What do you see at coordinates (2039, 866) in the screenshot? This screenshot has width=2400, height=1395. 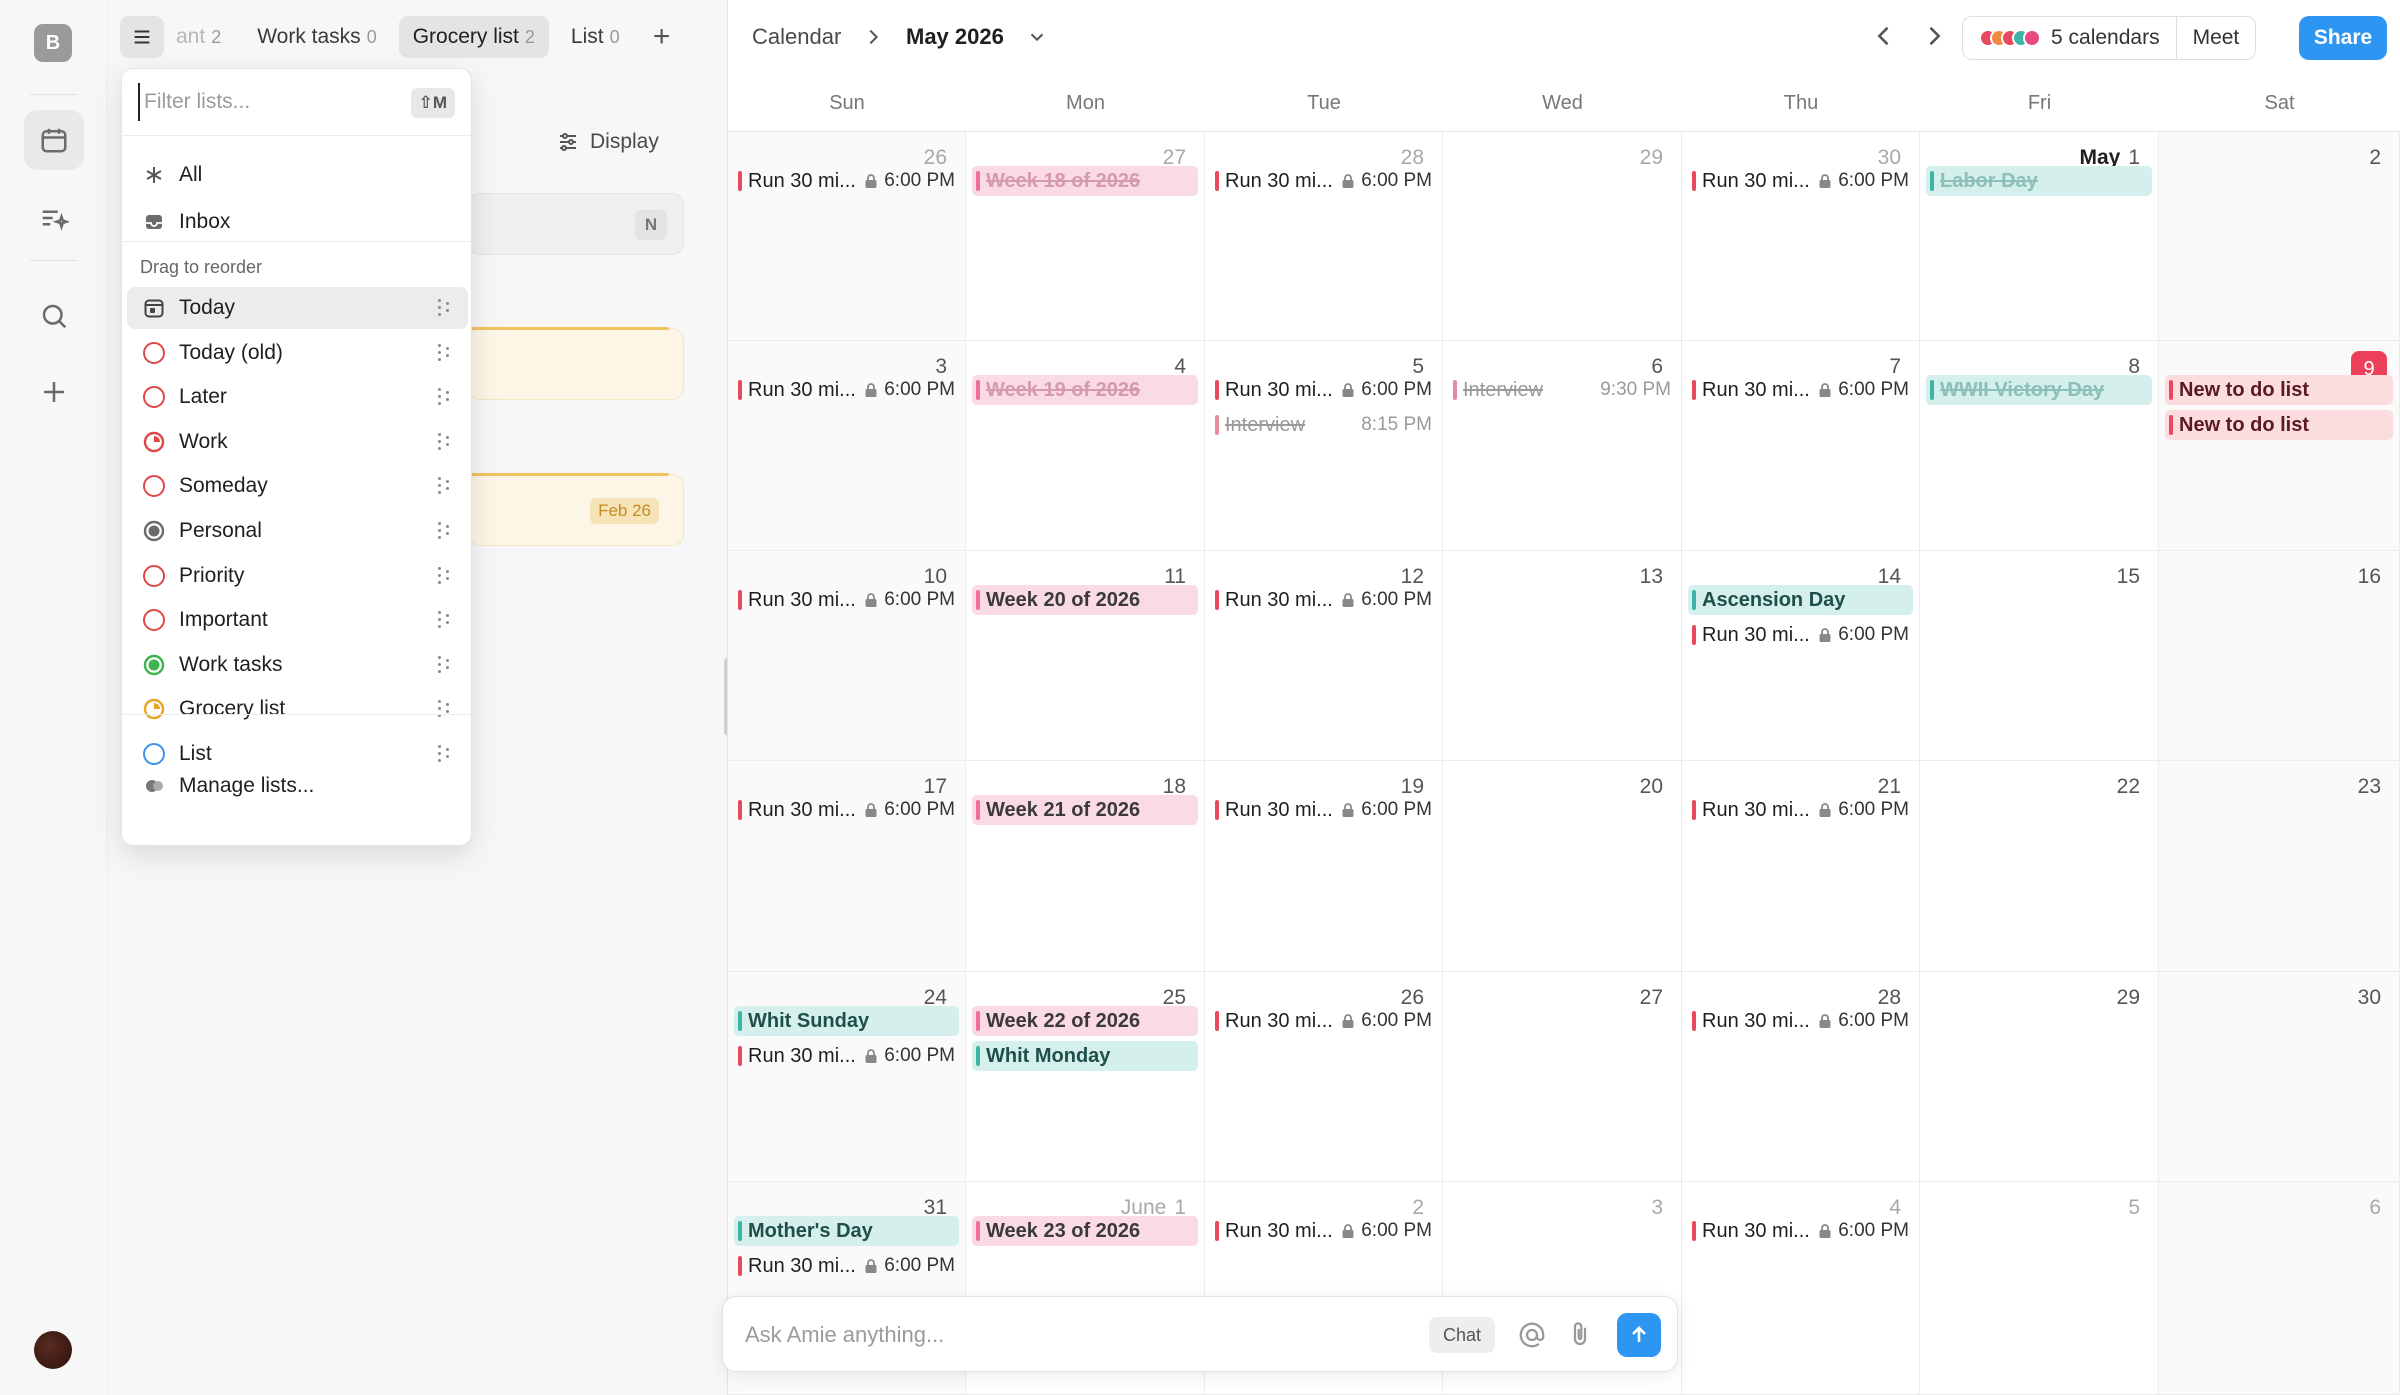 I see `day-cell: 22` at bounding box center [2039, 866].